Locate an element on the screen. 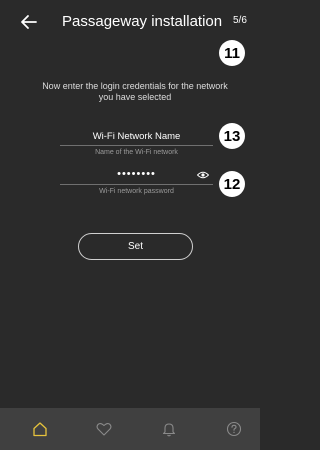 The height and width of the screenshot is (450, 320). callout-badge-12: 12 is located at coordinates (232, 184).